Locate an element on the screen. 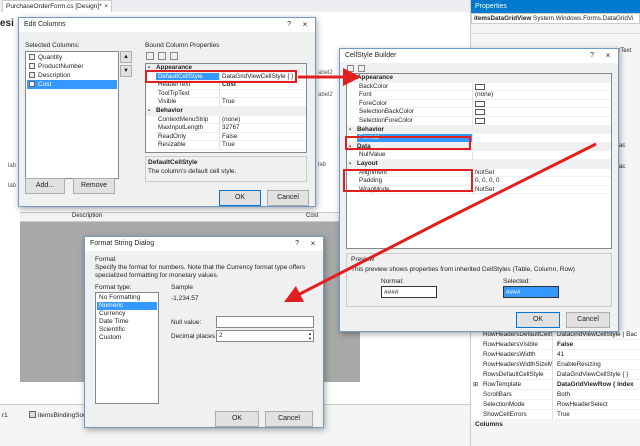  selected-preview-cell: #### is located at coordinates (531, 292).